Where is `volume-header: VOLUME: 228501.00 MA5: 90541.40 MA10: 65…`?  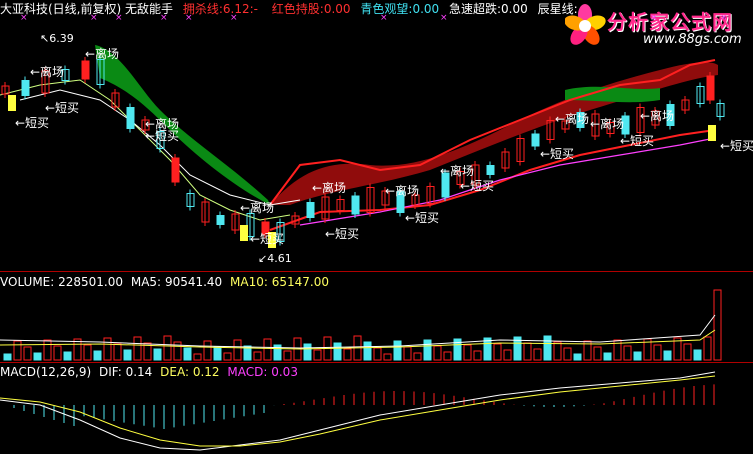 volume-header: VOLUME: 228501.00 MA5: 90541.40 MA10: 65… is located at coordinates (164, 282).